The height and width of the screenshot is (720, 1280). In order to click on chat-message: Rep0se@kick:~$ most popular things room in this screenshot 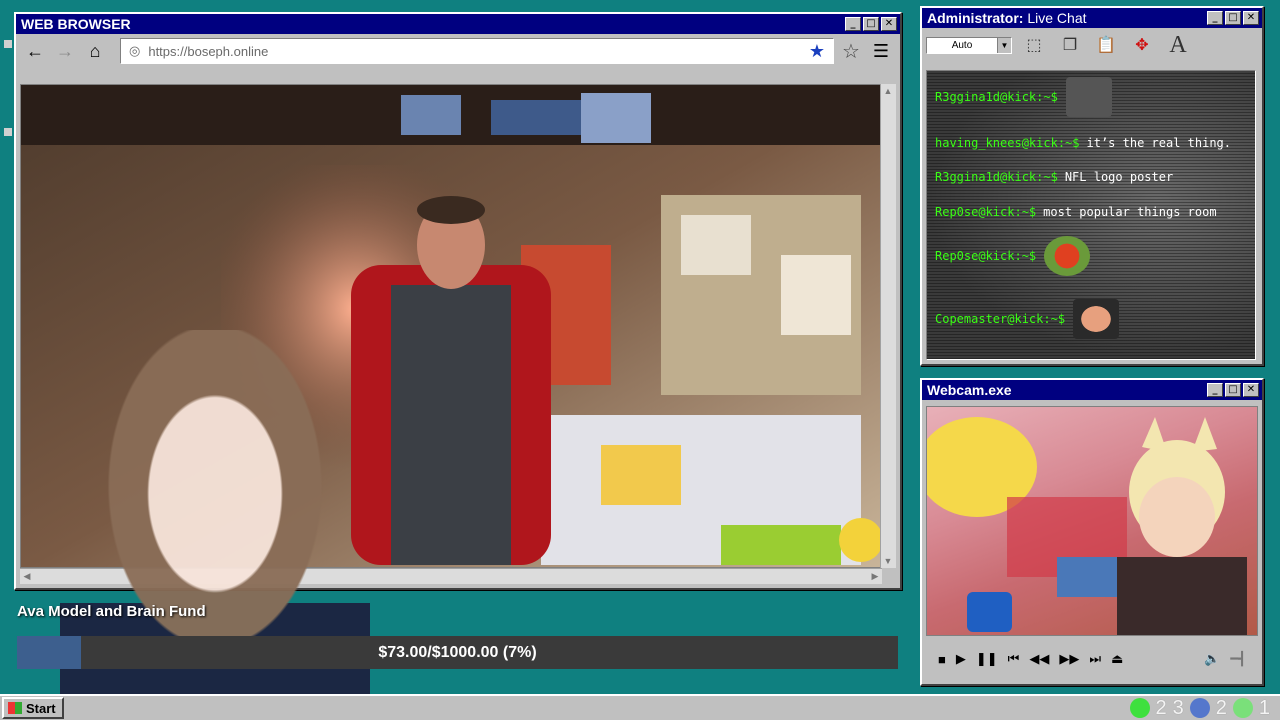, I will do `click(1076, 212)`.